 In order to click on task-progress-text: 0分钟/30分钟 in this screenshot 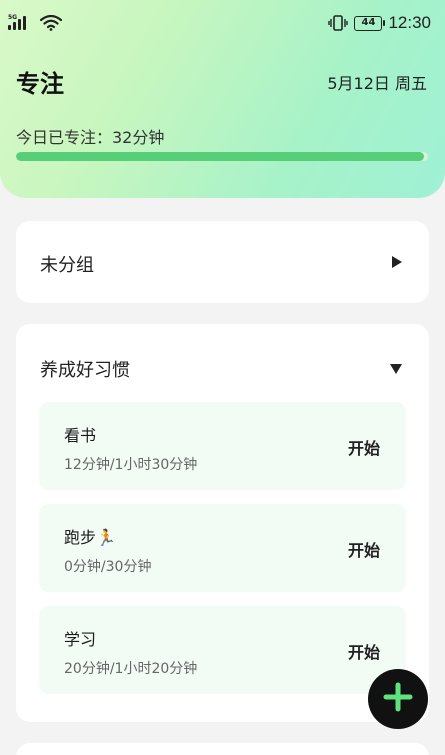, I will do `click(108, 567)`.